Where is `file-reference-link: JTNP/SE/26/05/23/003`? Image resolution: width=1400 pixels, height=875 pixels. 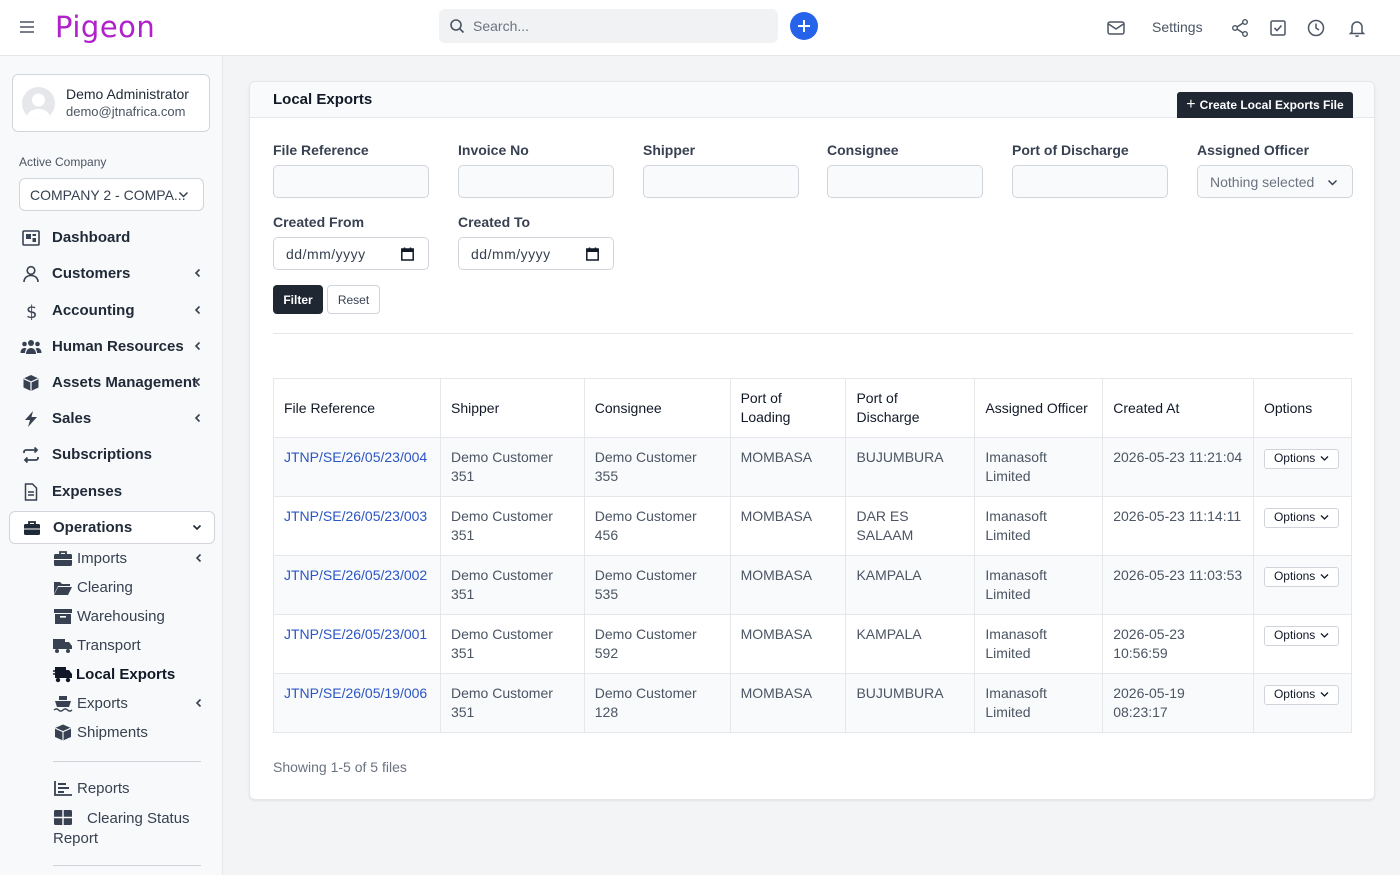 file-reference-link: JTNP/SE/26/05/23/003 is located at coordinates (355, 516).